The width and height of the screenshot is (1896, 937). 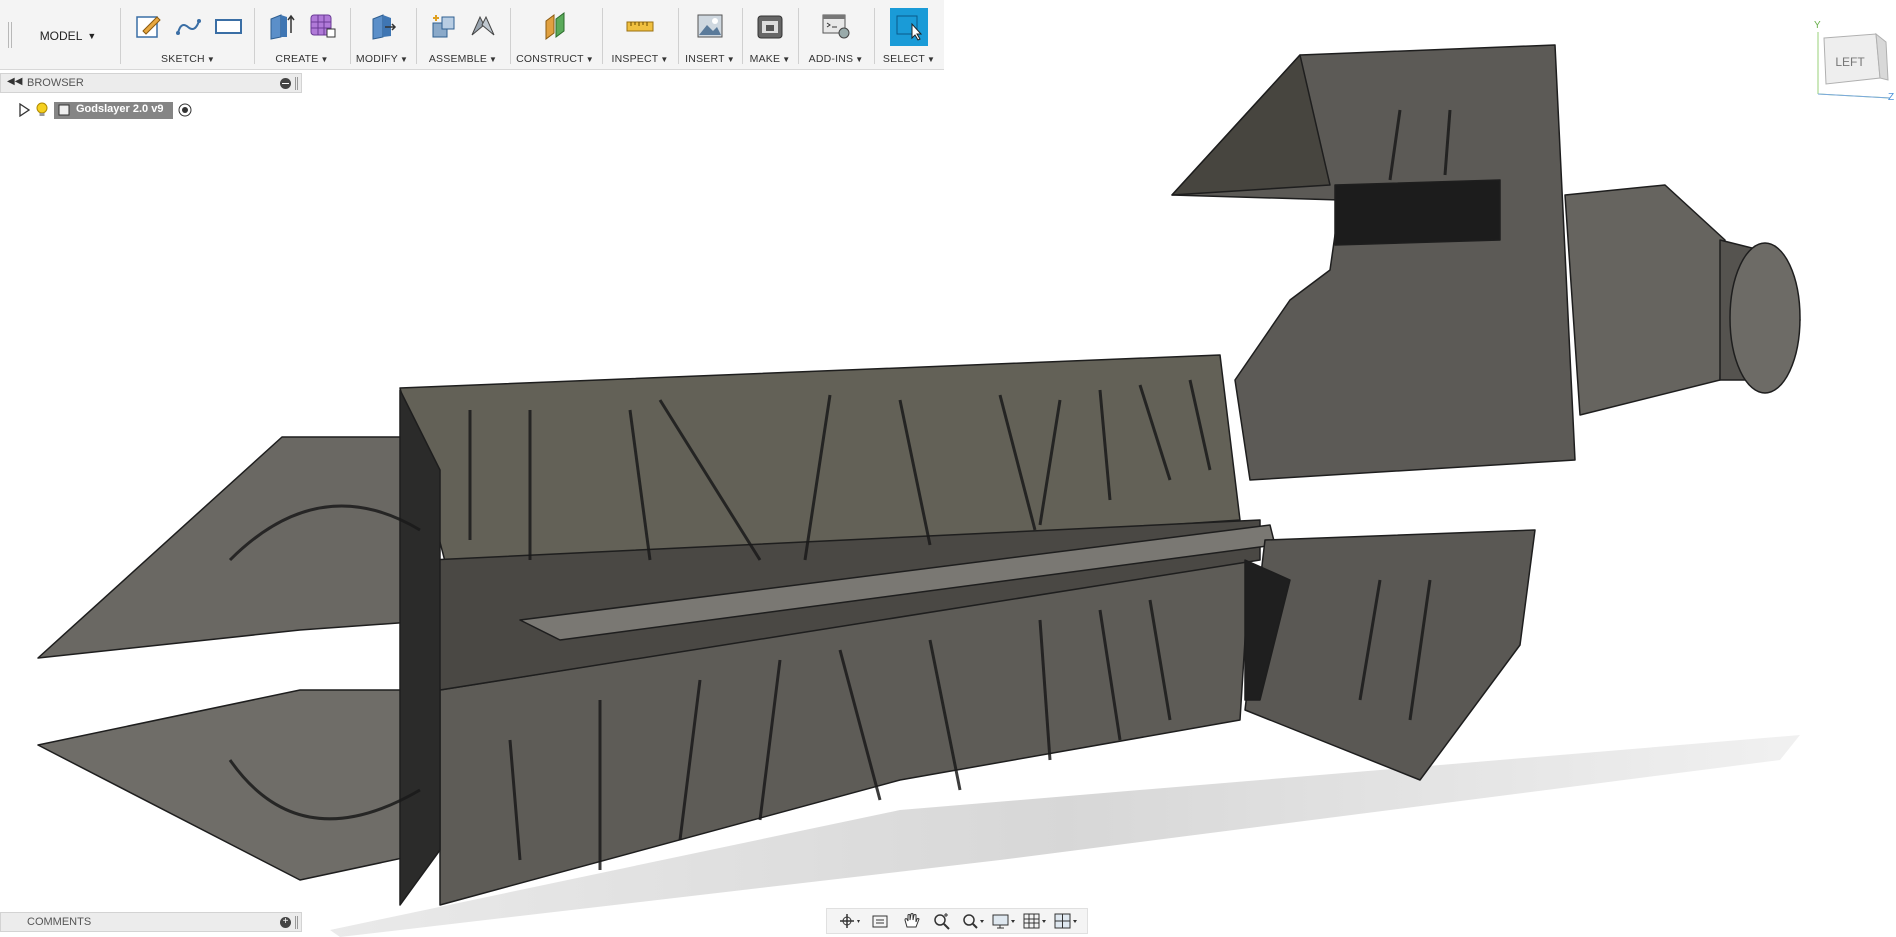 I want to click on group-label-insert: INSERT, so click(x=705, y=59).